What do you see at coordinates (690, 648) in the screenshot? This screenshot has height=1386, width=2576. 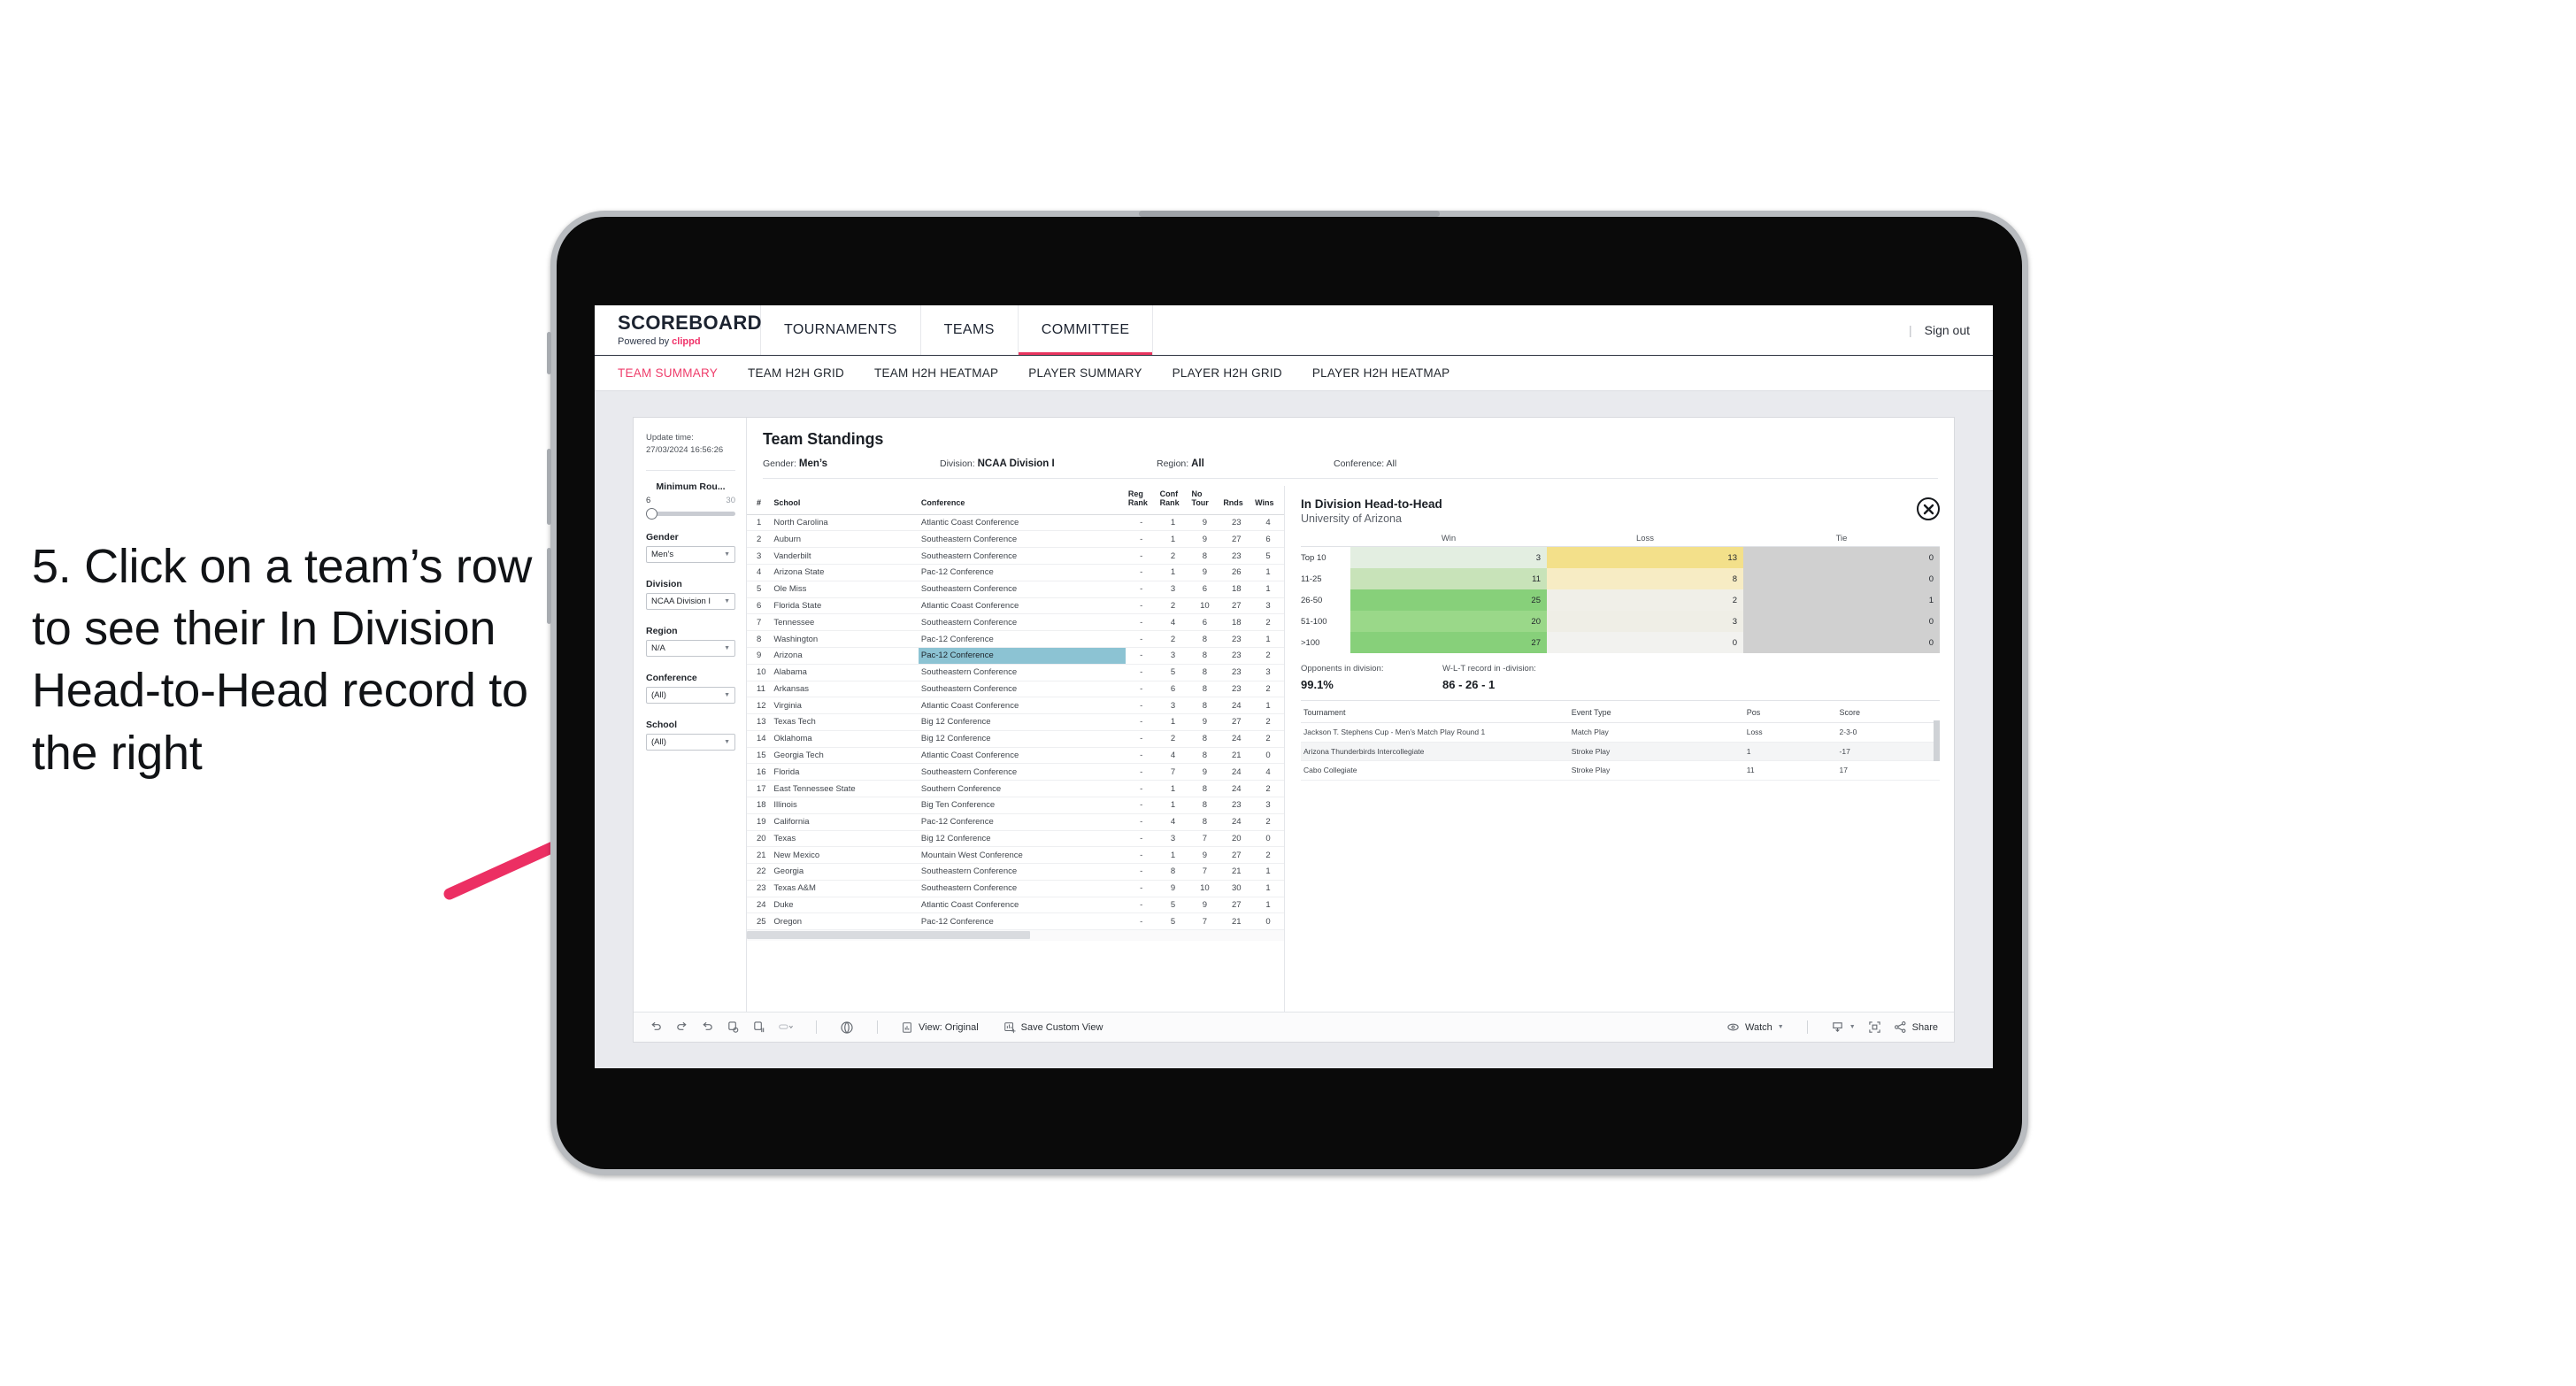 I see `region-select: N/A ▼` at bounding box center [690, 648].